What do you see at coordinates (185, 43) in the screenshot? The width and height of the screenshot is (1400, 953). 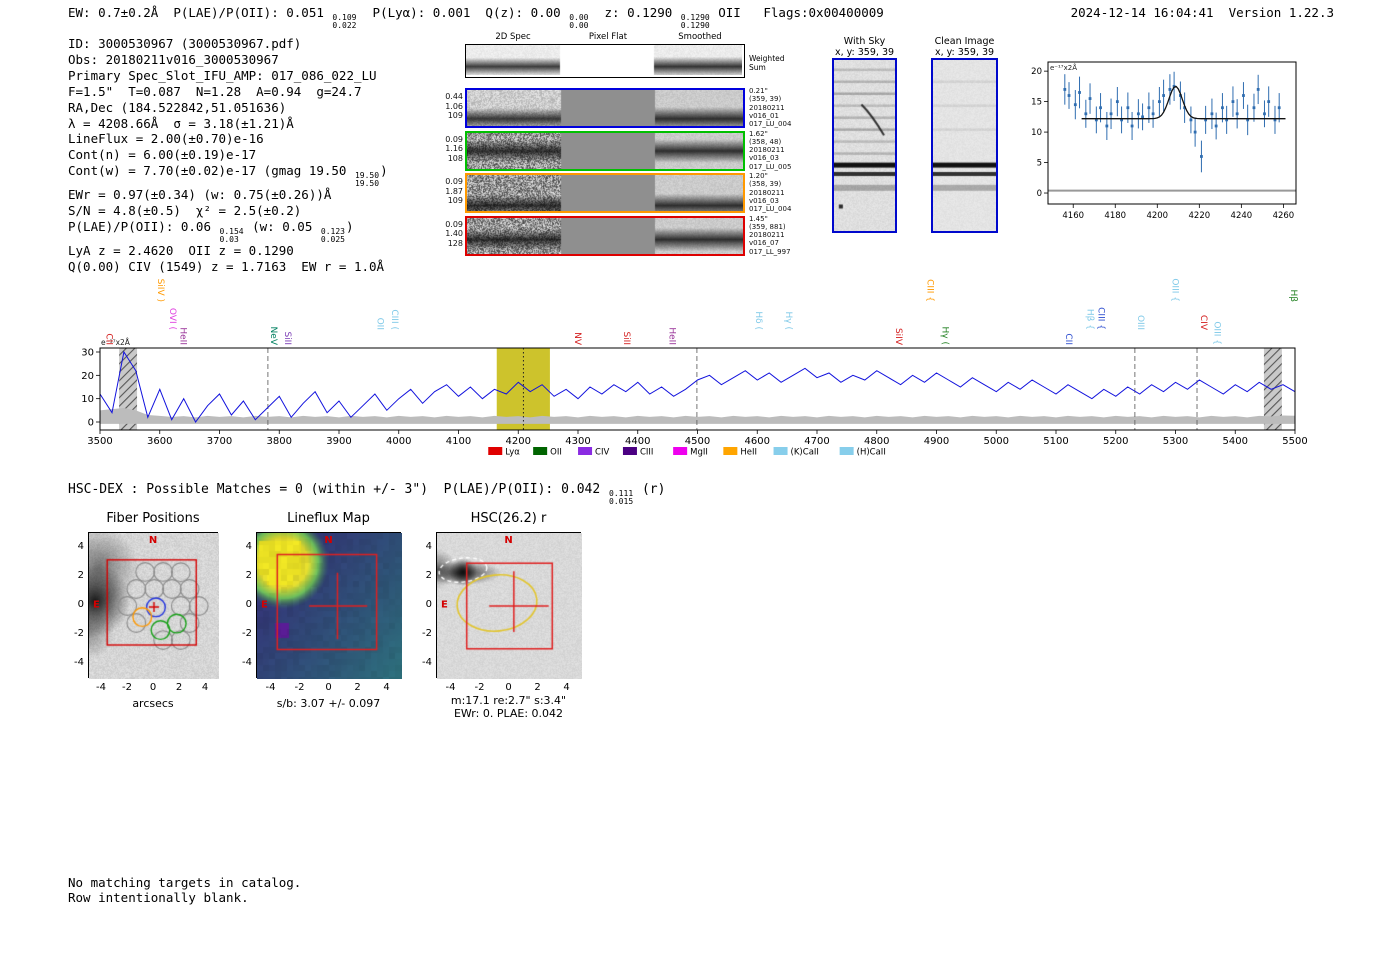 I see `info-line: ID: 3000530967 (3000530967.pdf)` at bounding box center [185, 43].